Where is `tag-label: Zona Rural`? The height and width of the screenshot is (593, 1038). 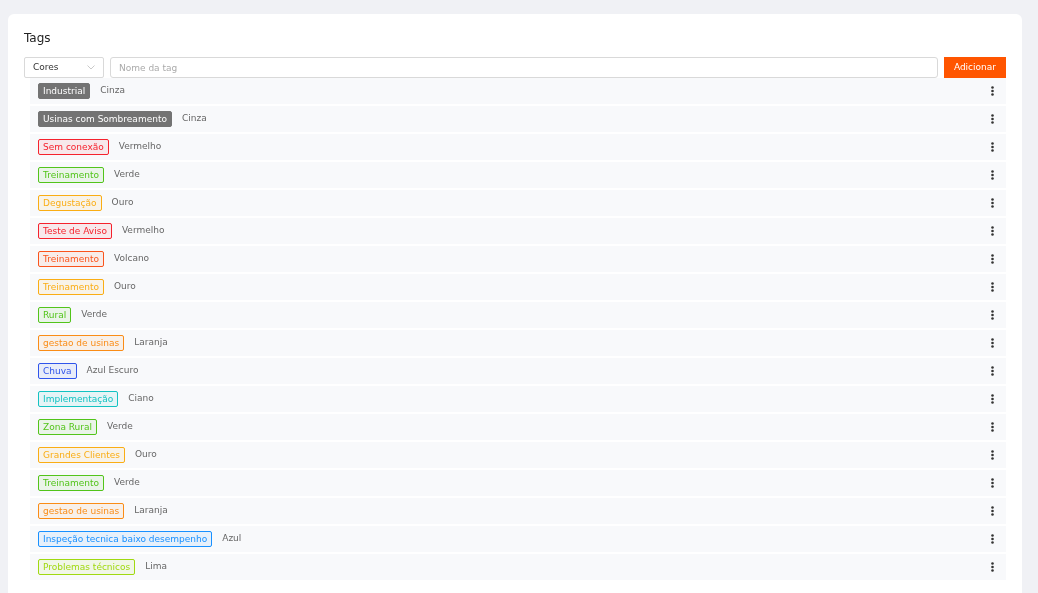
tag-label: Zona Rural is located at coordinates (68, 427).